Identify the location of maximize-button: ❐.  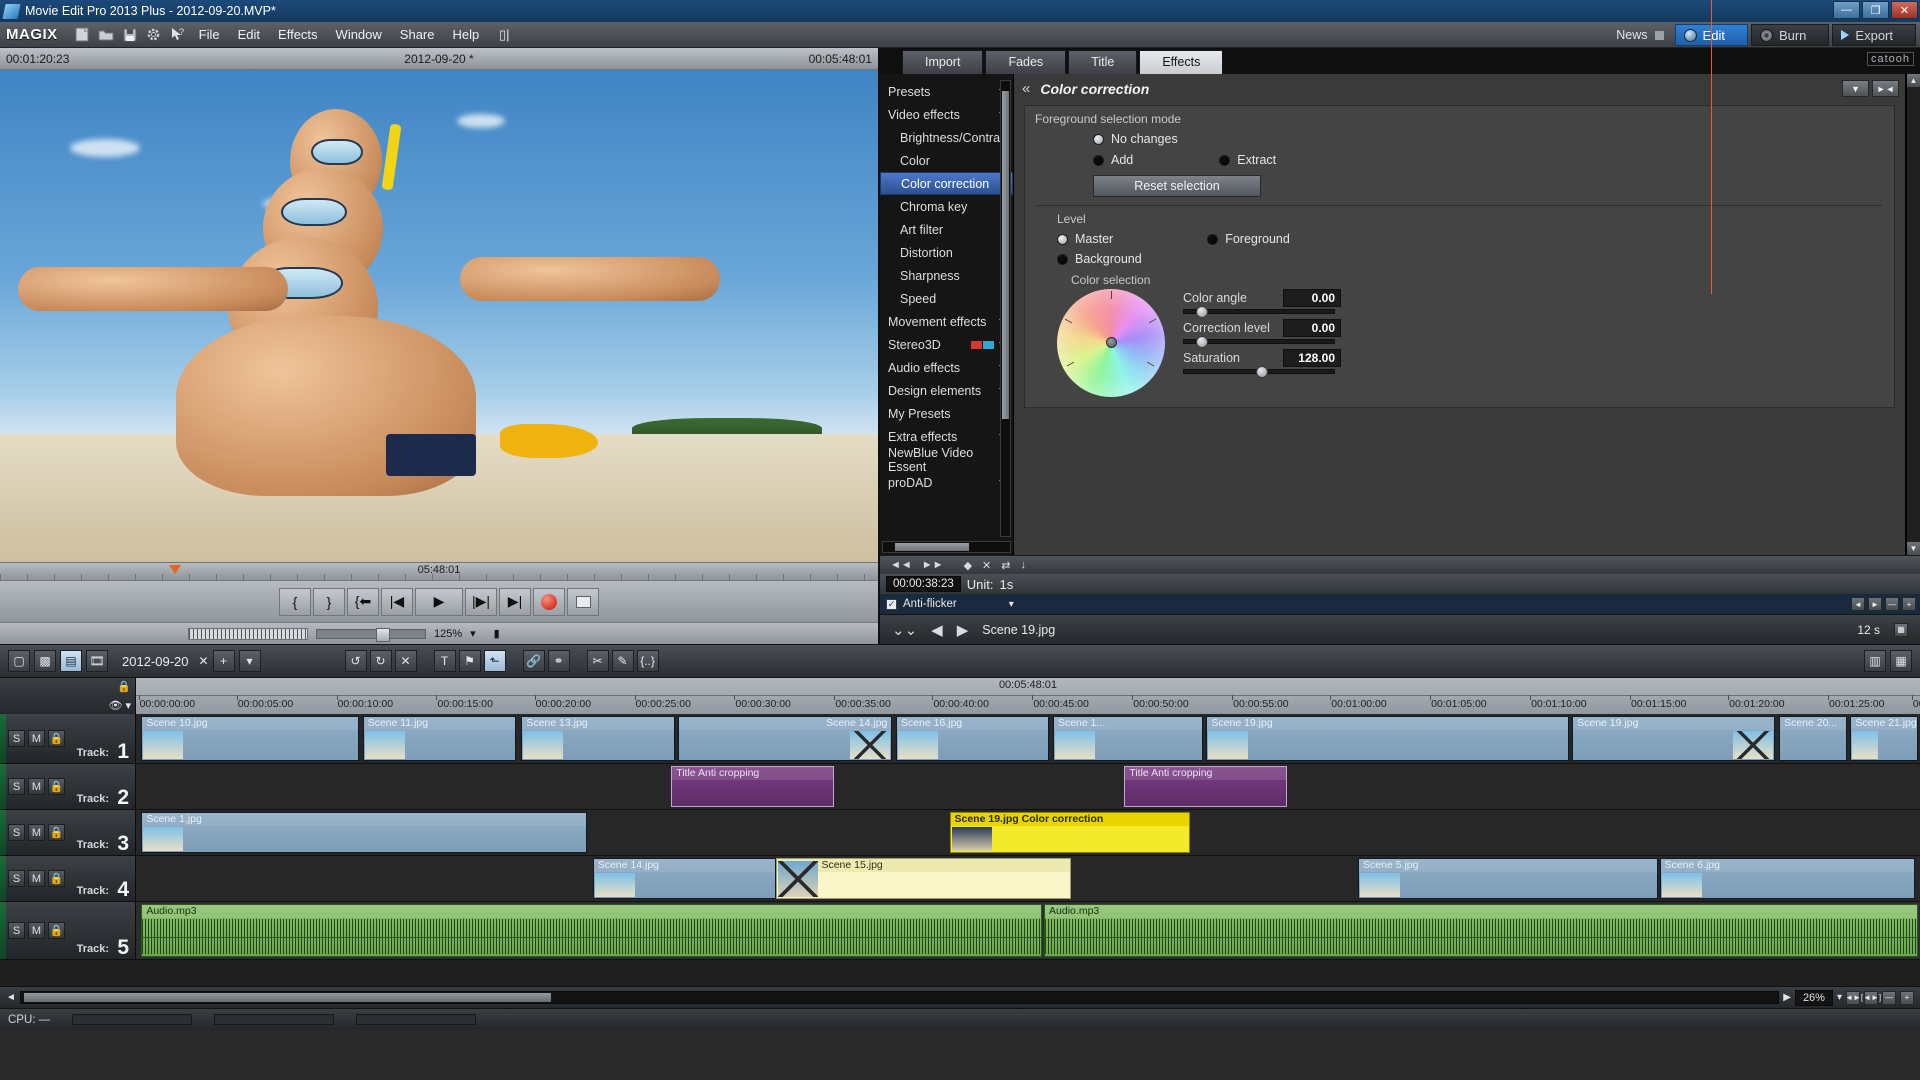
(1875, 10).